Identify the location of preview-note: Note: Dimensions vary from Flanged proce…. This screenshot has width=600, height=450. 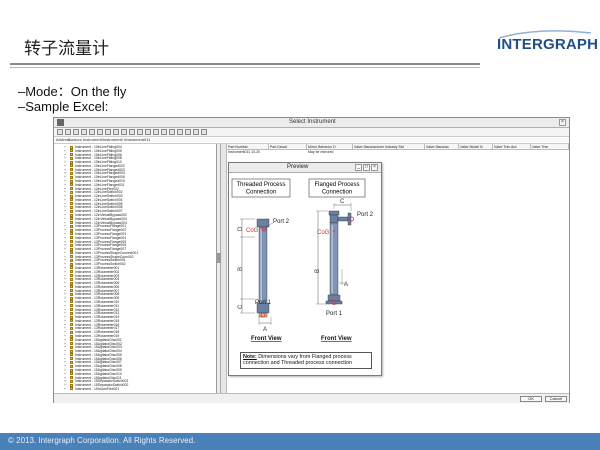
(306, 360).